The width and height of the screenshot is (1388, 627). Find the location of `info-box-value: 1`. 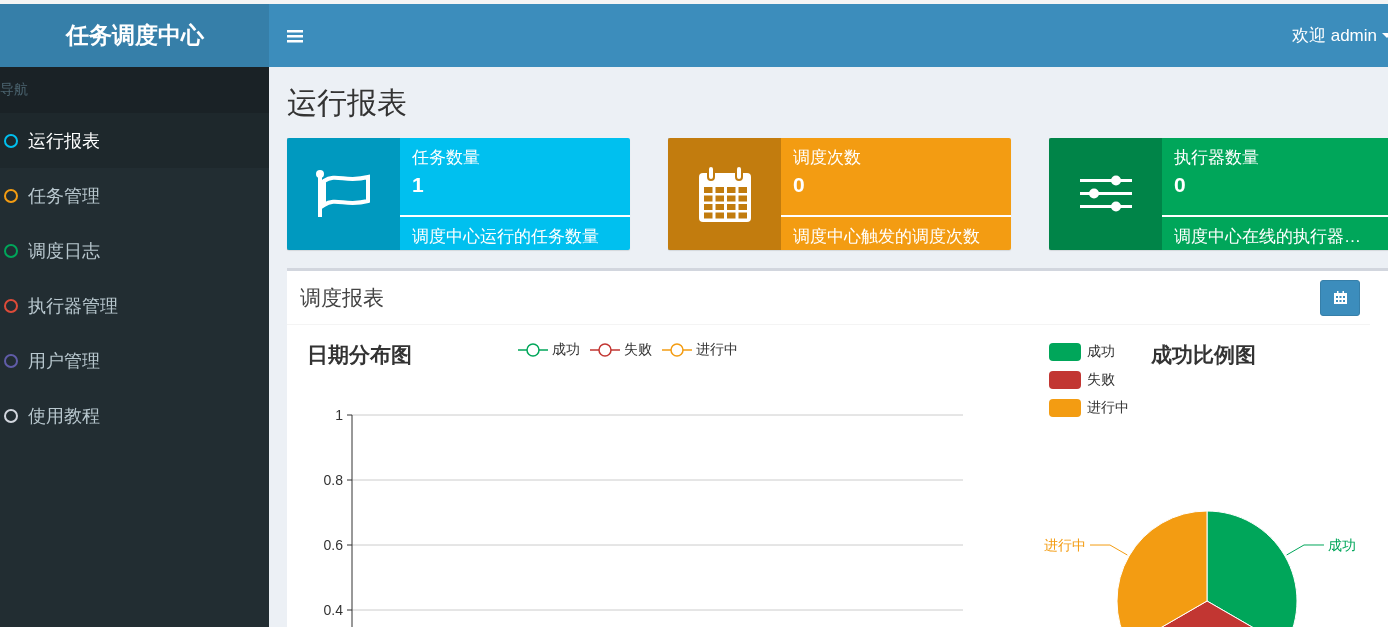

info-box-value: 1 is located at coordinates (418, 185).